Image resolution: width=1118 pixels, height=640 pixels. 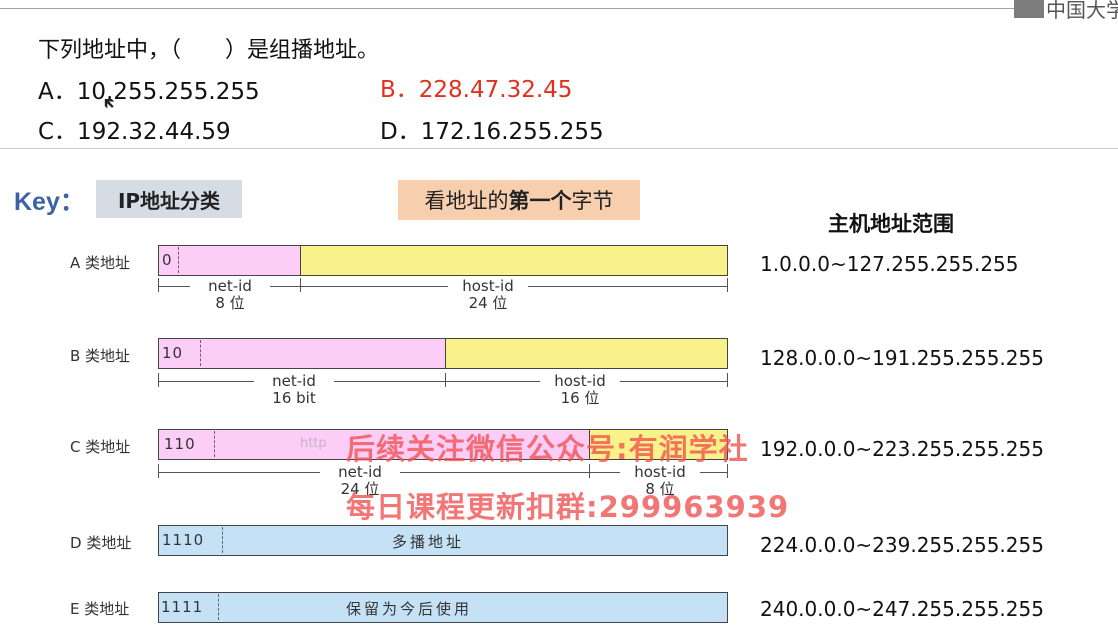 What do you see at coordinates (158, 285) in the screenshot?
I see `class-a-tick-left` at bounding box center [158, 285].